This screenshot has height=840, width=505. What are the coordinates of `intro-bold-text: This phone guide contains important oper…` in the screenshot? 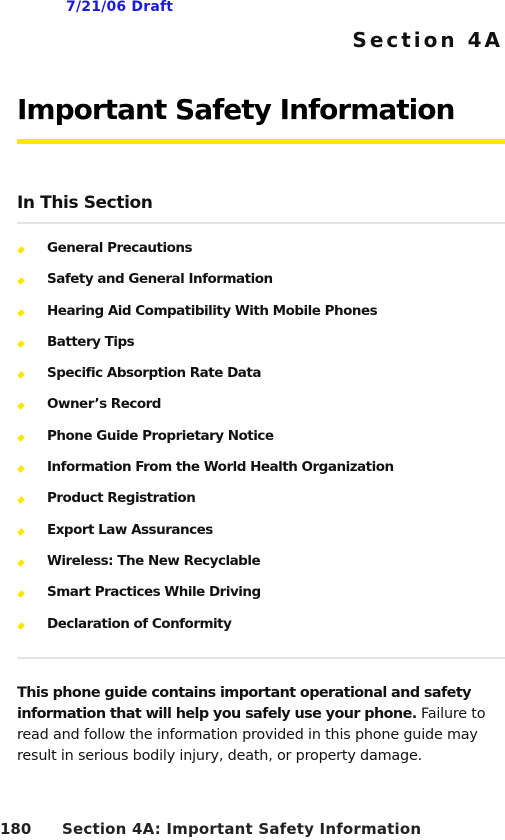 It's located at (244, 703).